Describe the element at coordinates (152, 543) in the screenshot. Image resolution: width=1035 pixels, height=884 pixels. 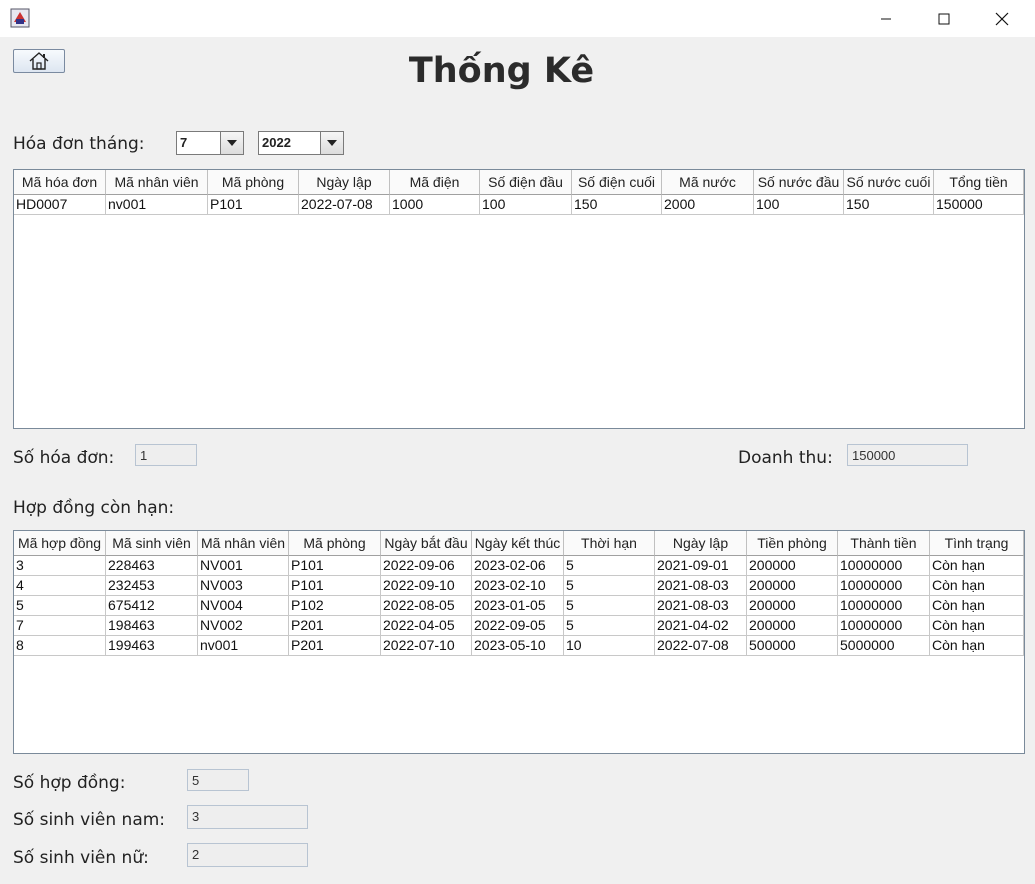
I see `column-header: Mã sinh viên` at that location.